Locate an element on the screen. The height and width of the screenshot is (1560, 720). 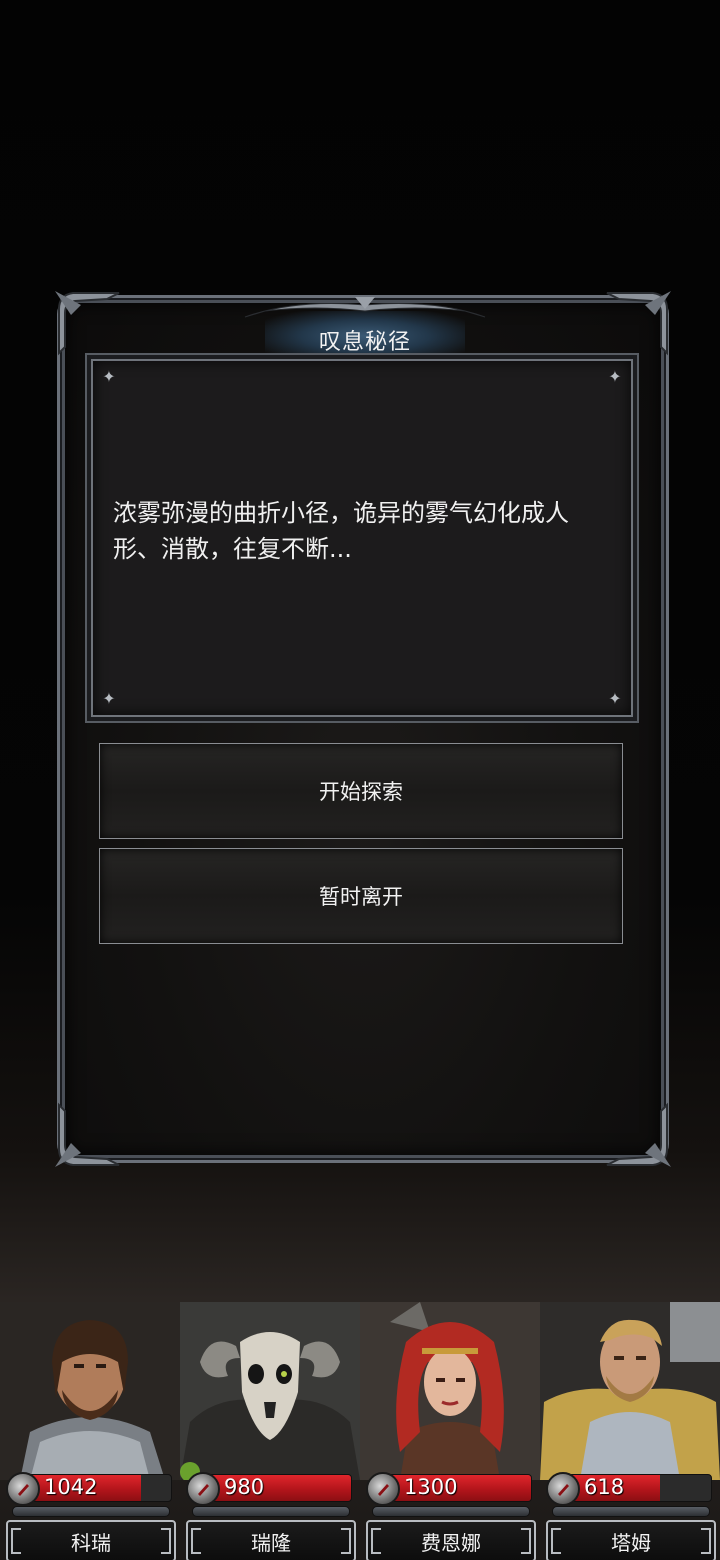
goat-skull-shaman-portrait is located at coordinates (270, 1391).